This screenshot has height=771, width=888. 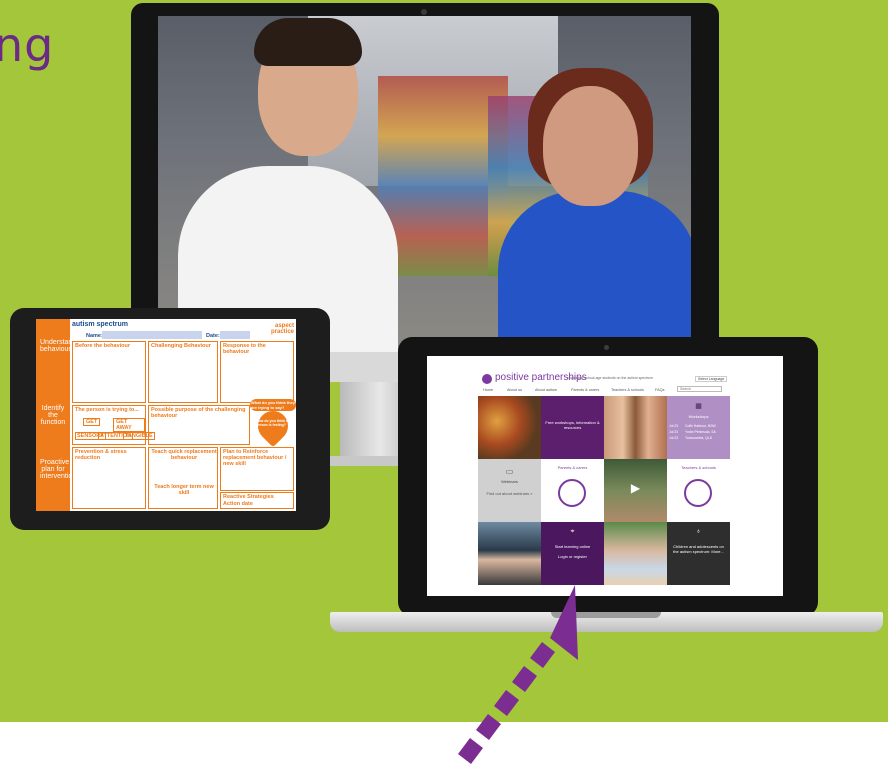 I want to click on free-workshops-text: Free workshops, information & resources, so click(x=572, y=425).